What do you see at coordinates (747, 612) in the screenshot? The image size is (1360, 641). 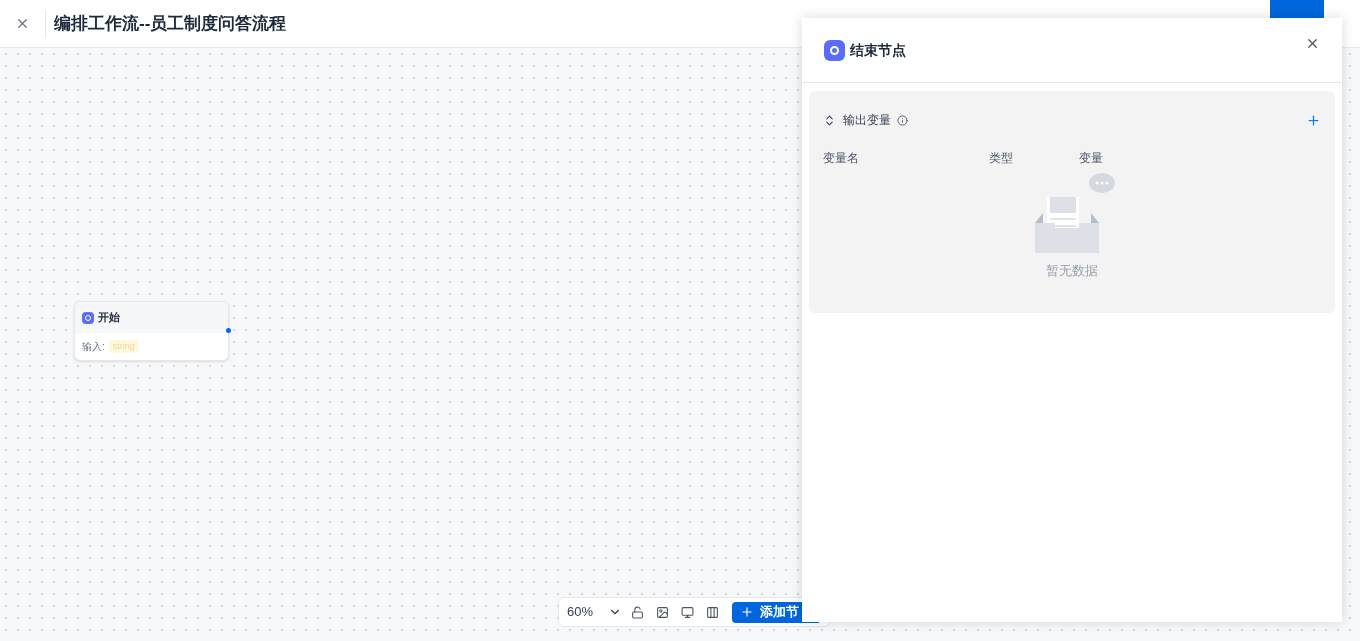 I see `plus-icon` at bounding box center [747, 612].